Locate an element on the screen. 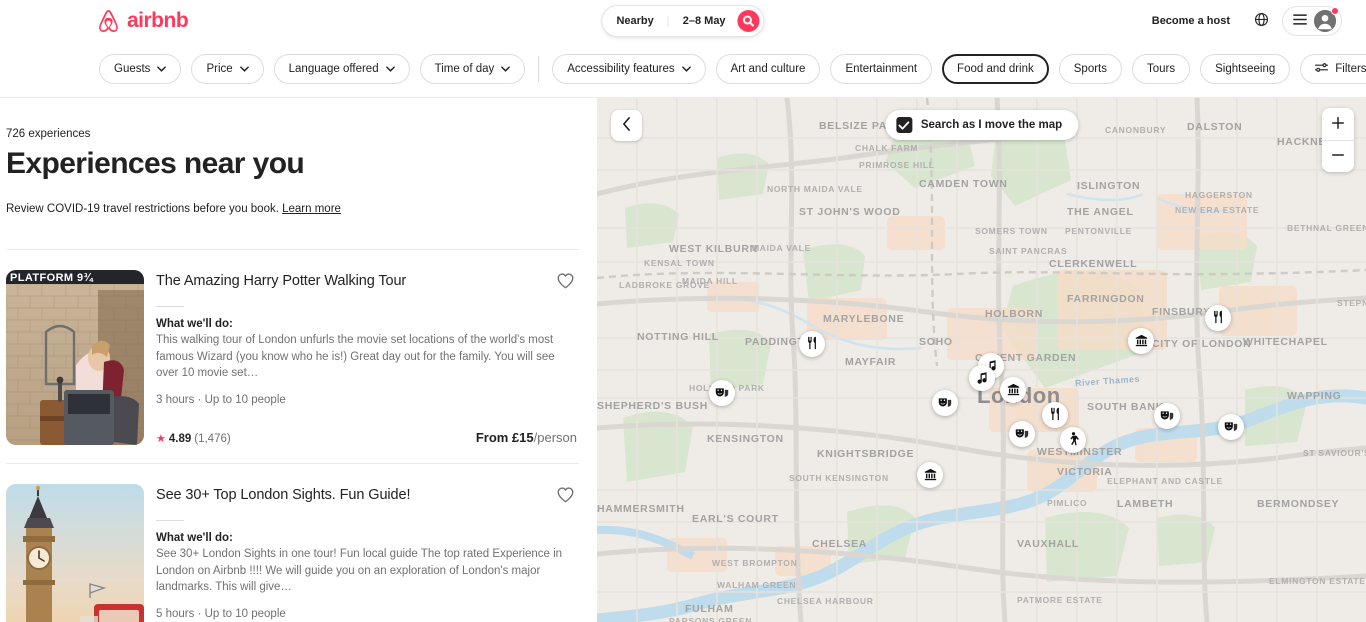  filter-chip-entertainment: Entertainment is located at coordinates (881, 69).